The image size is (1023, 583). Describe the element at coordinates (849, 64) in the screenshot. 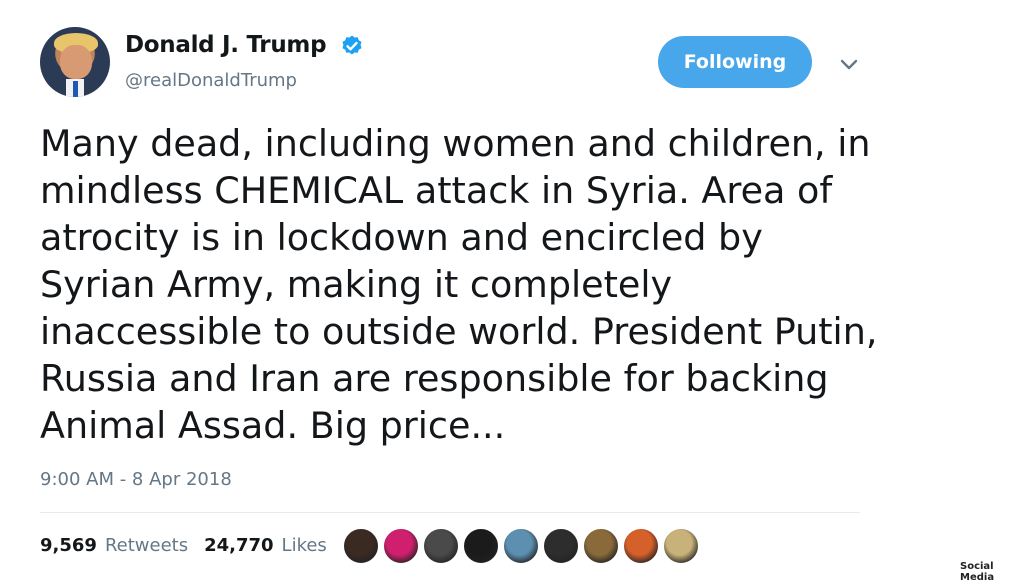

I see `chevron-down-icon` at that location.